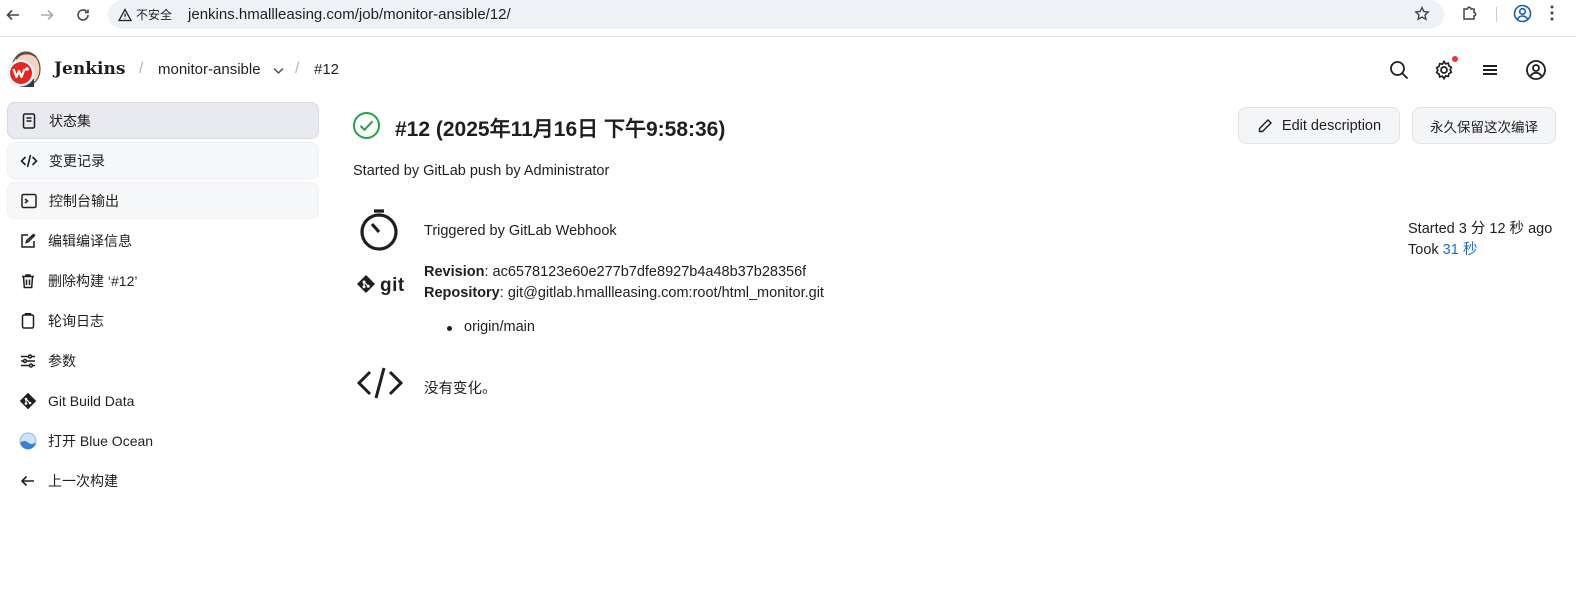 The width and height of the screenshot is (1576, 599). I want to click on git-wordmark: git, so click(392, 285).